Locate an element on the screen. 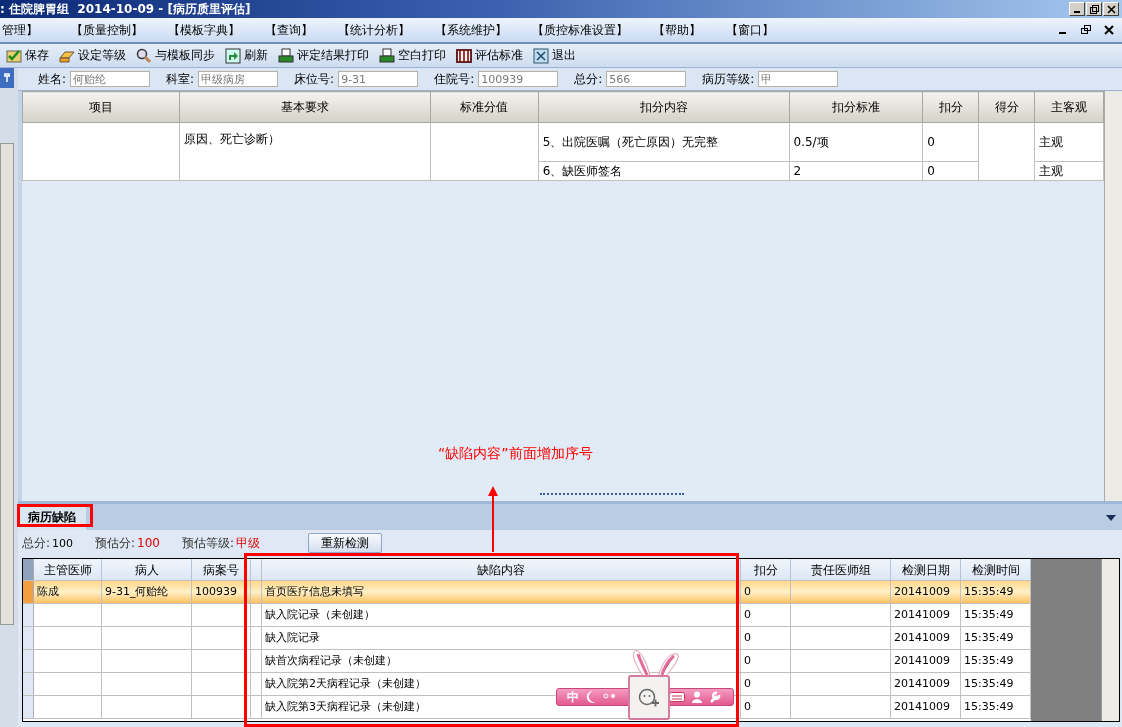 This screenshot has height=727, width=1122. toolbar-button: 刷新 is located at coordinates (247, 55).